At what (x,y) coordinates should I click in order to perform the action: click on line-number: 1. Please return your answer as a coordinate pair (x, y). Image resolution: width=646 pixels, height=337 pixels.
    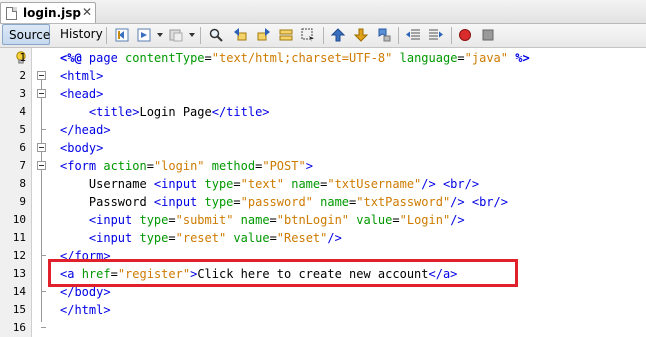
    Looking at the image, I should click on (22, 57).